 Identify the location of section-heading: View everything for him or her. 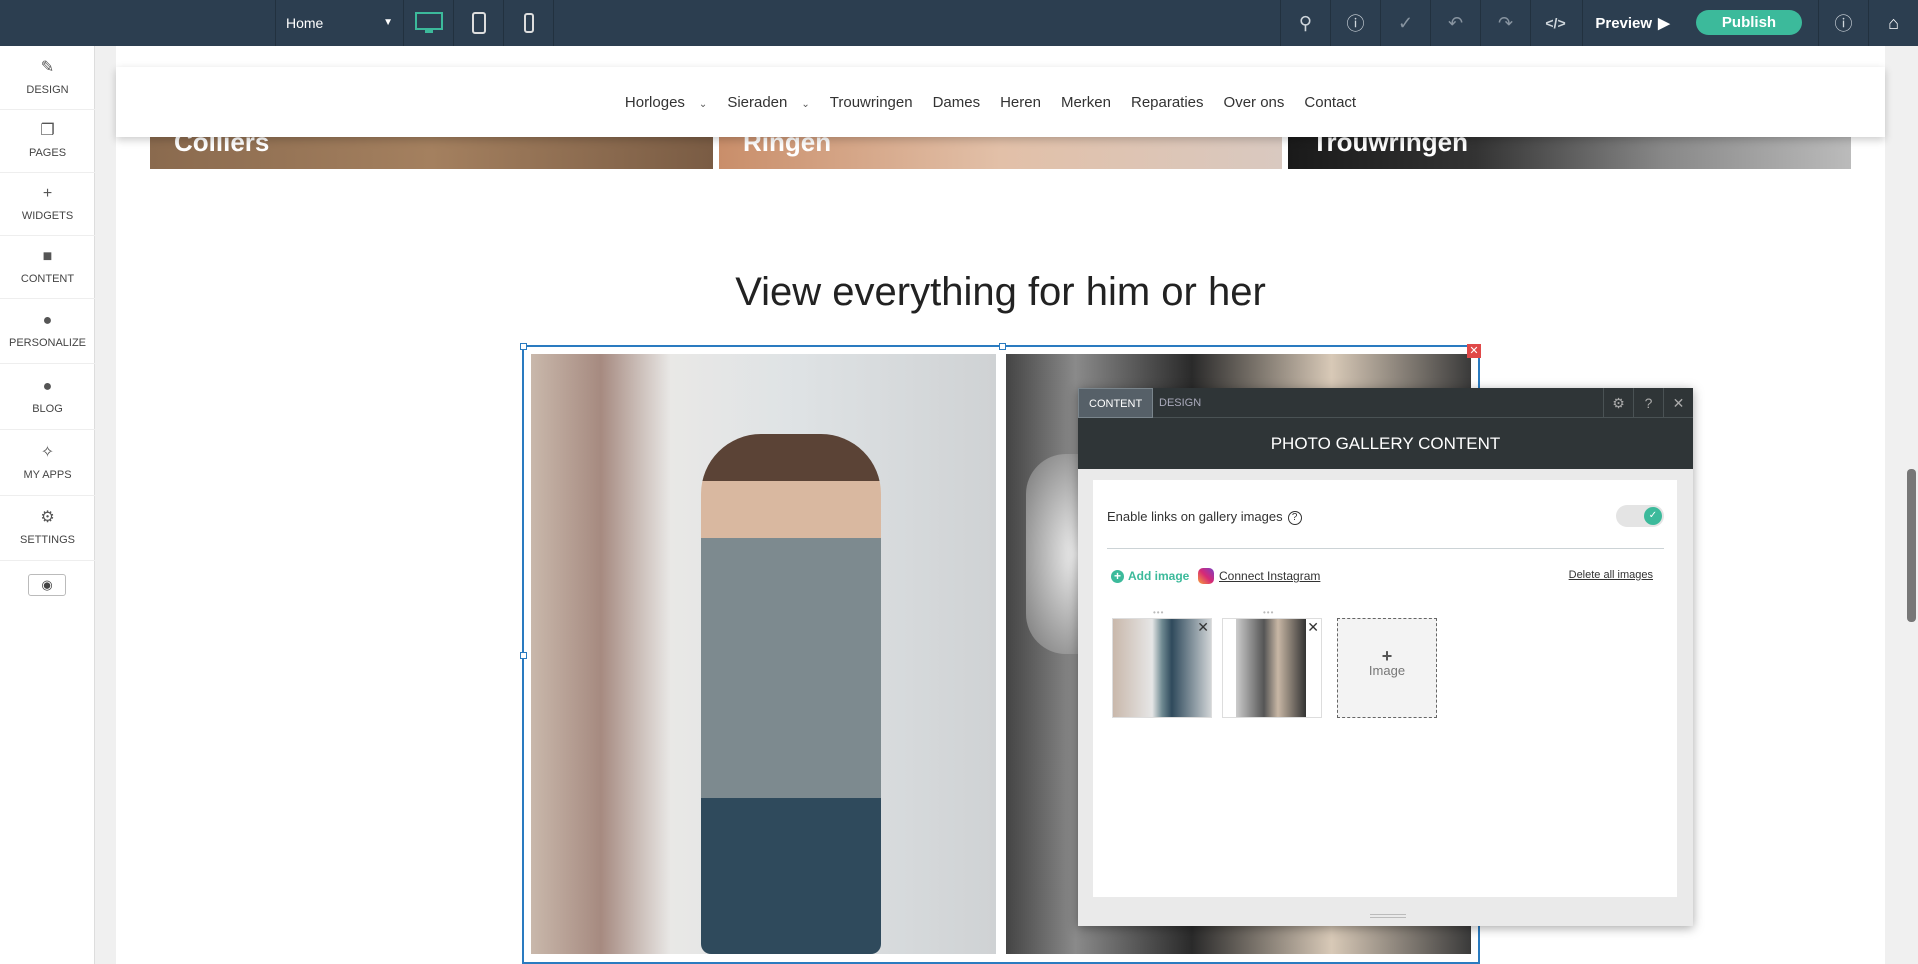
(1000, 292).